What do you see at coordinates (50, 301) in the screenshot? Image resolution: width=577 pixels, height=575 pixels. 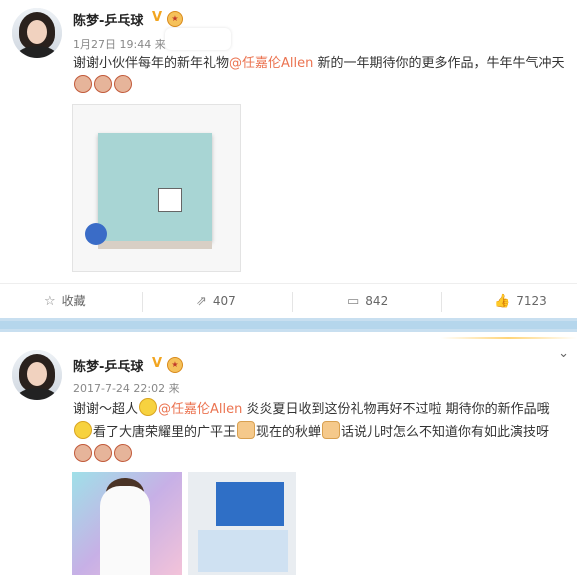 I see `star-icon: ☆` at bounding box center [50, 301].